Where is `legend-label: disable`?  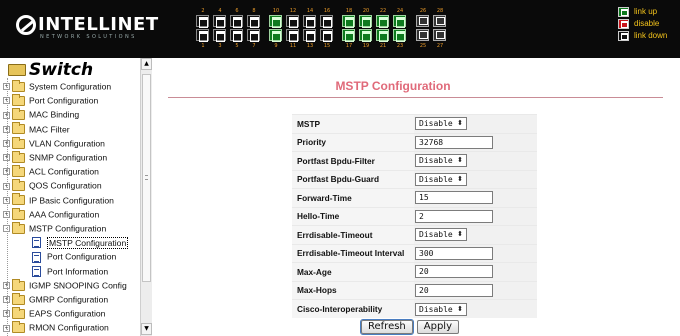
legend-label: disable is located at coordinates (647, 24).